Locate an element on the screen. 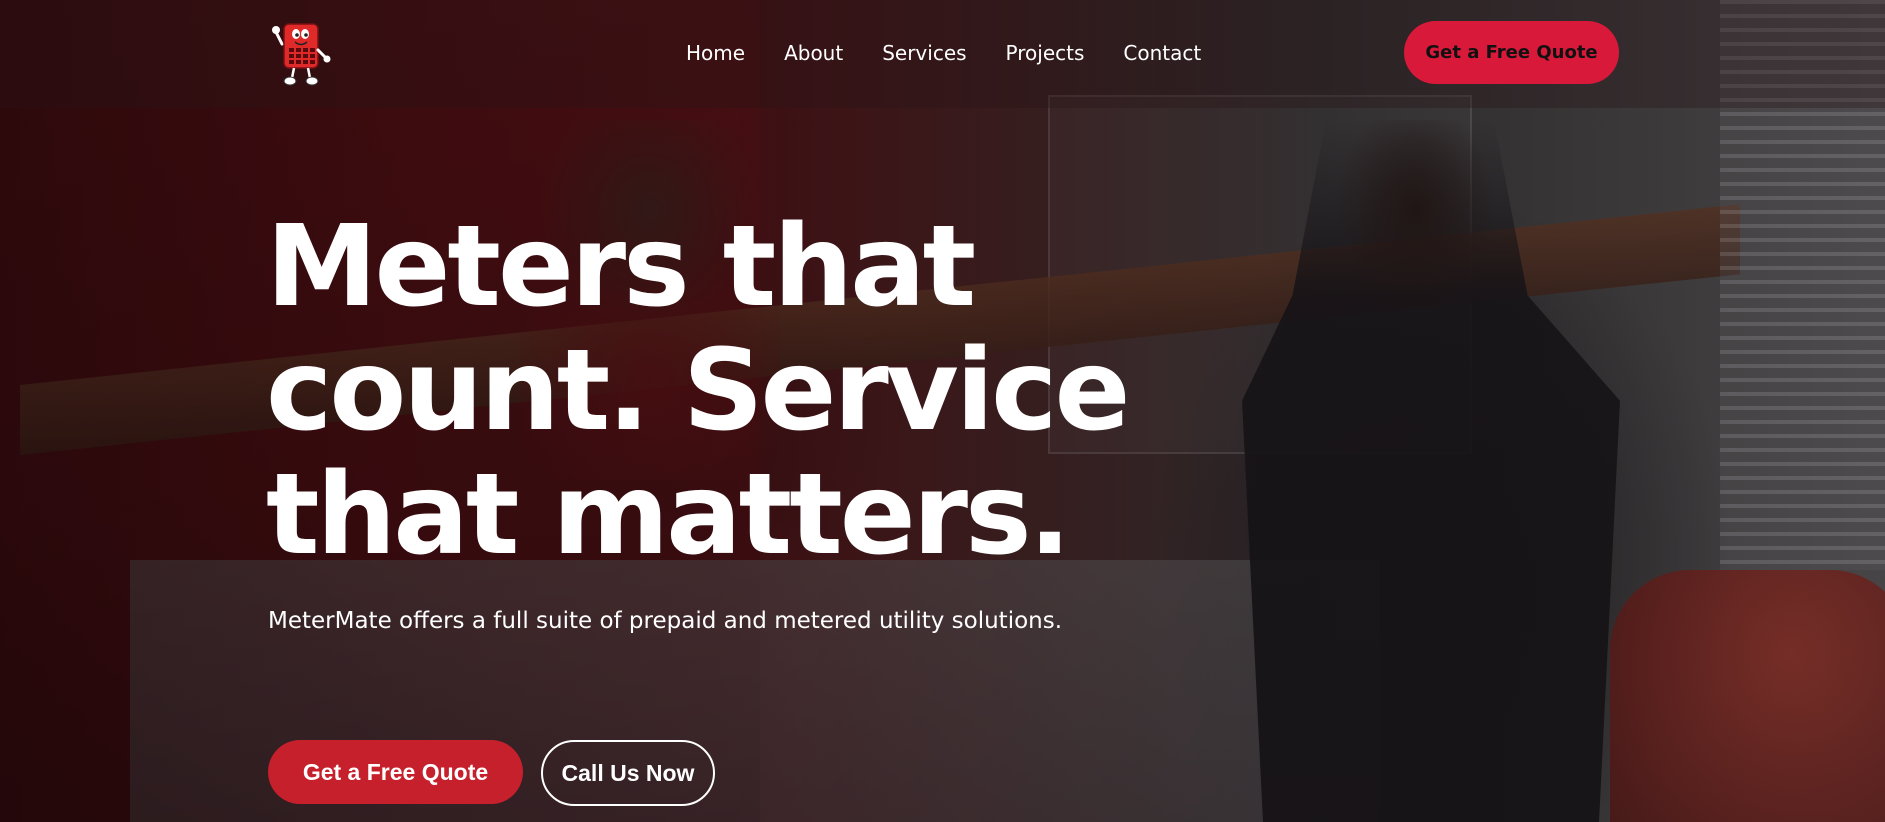  main-nav: Home About Services Projects Contact is located at coordinates (943, 53).